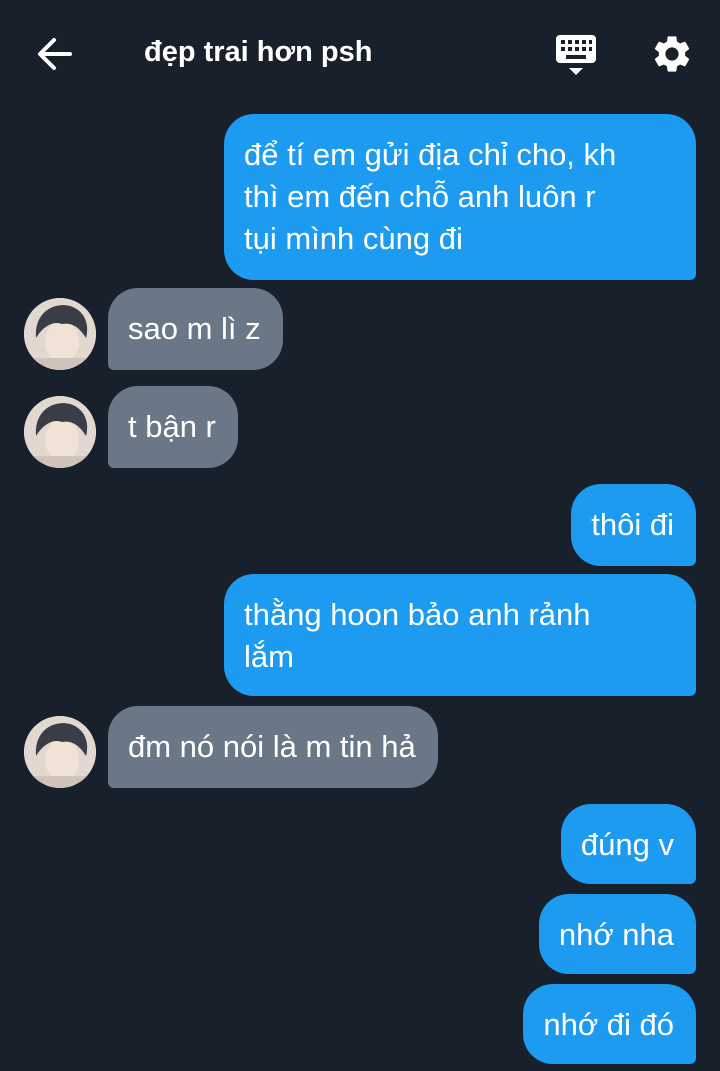 The height and width of the screenshot is (1071, 720). I want to click on keyboard-icon, so click(576, 55).